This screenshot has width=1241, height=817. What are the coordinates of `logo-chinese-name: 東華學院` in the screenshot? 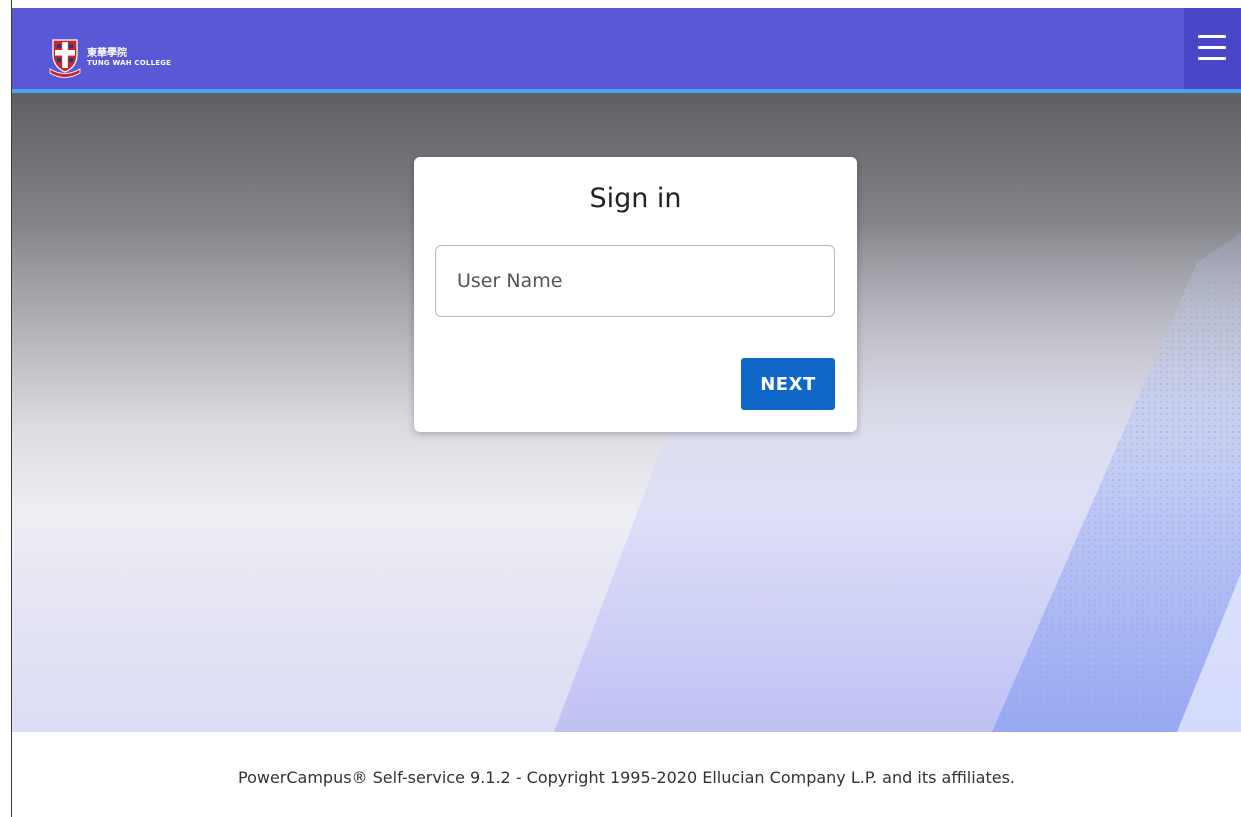 It's located at (107, 54).